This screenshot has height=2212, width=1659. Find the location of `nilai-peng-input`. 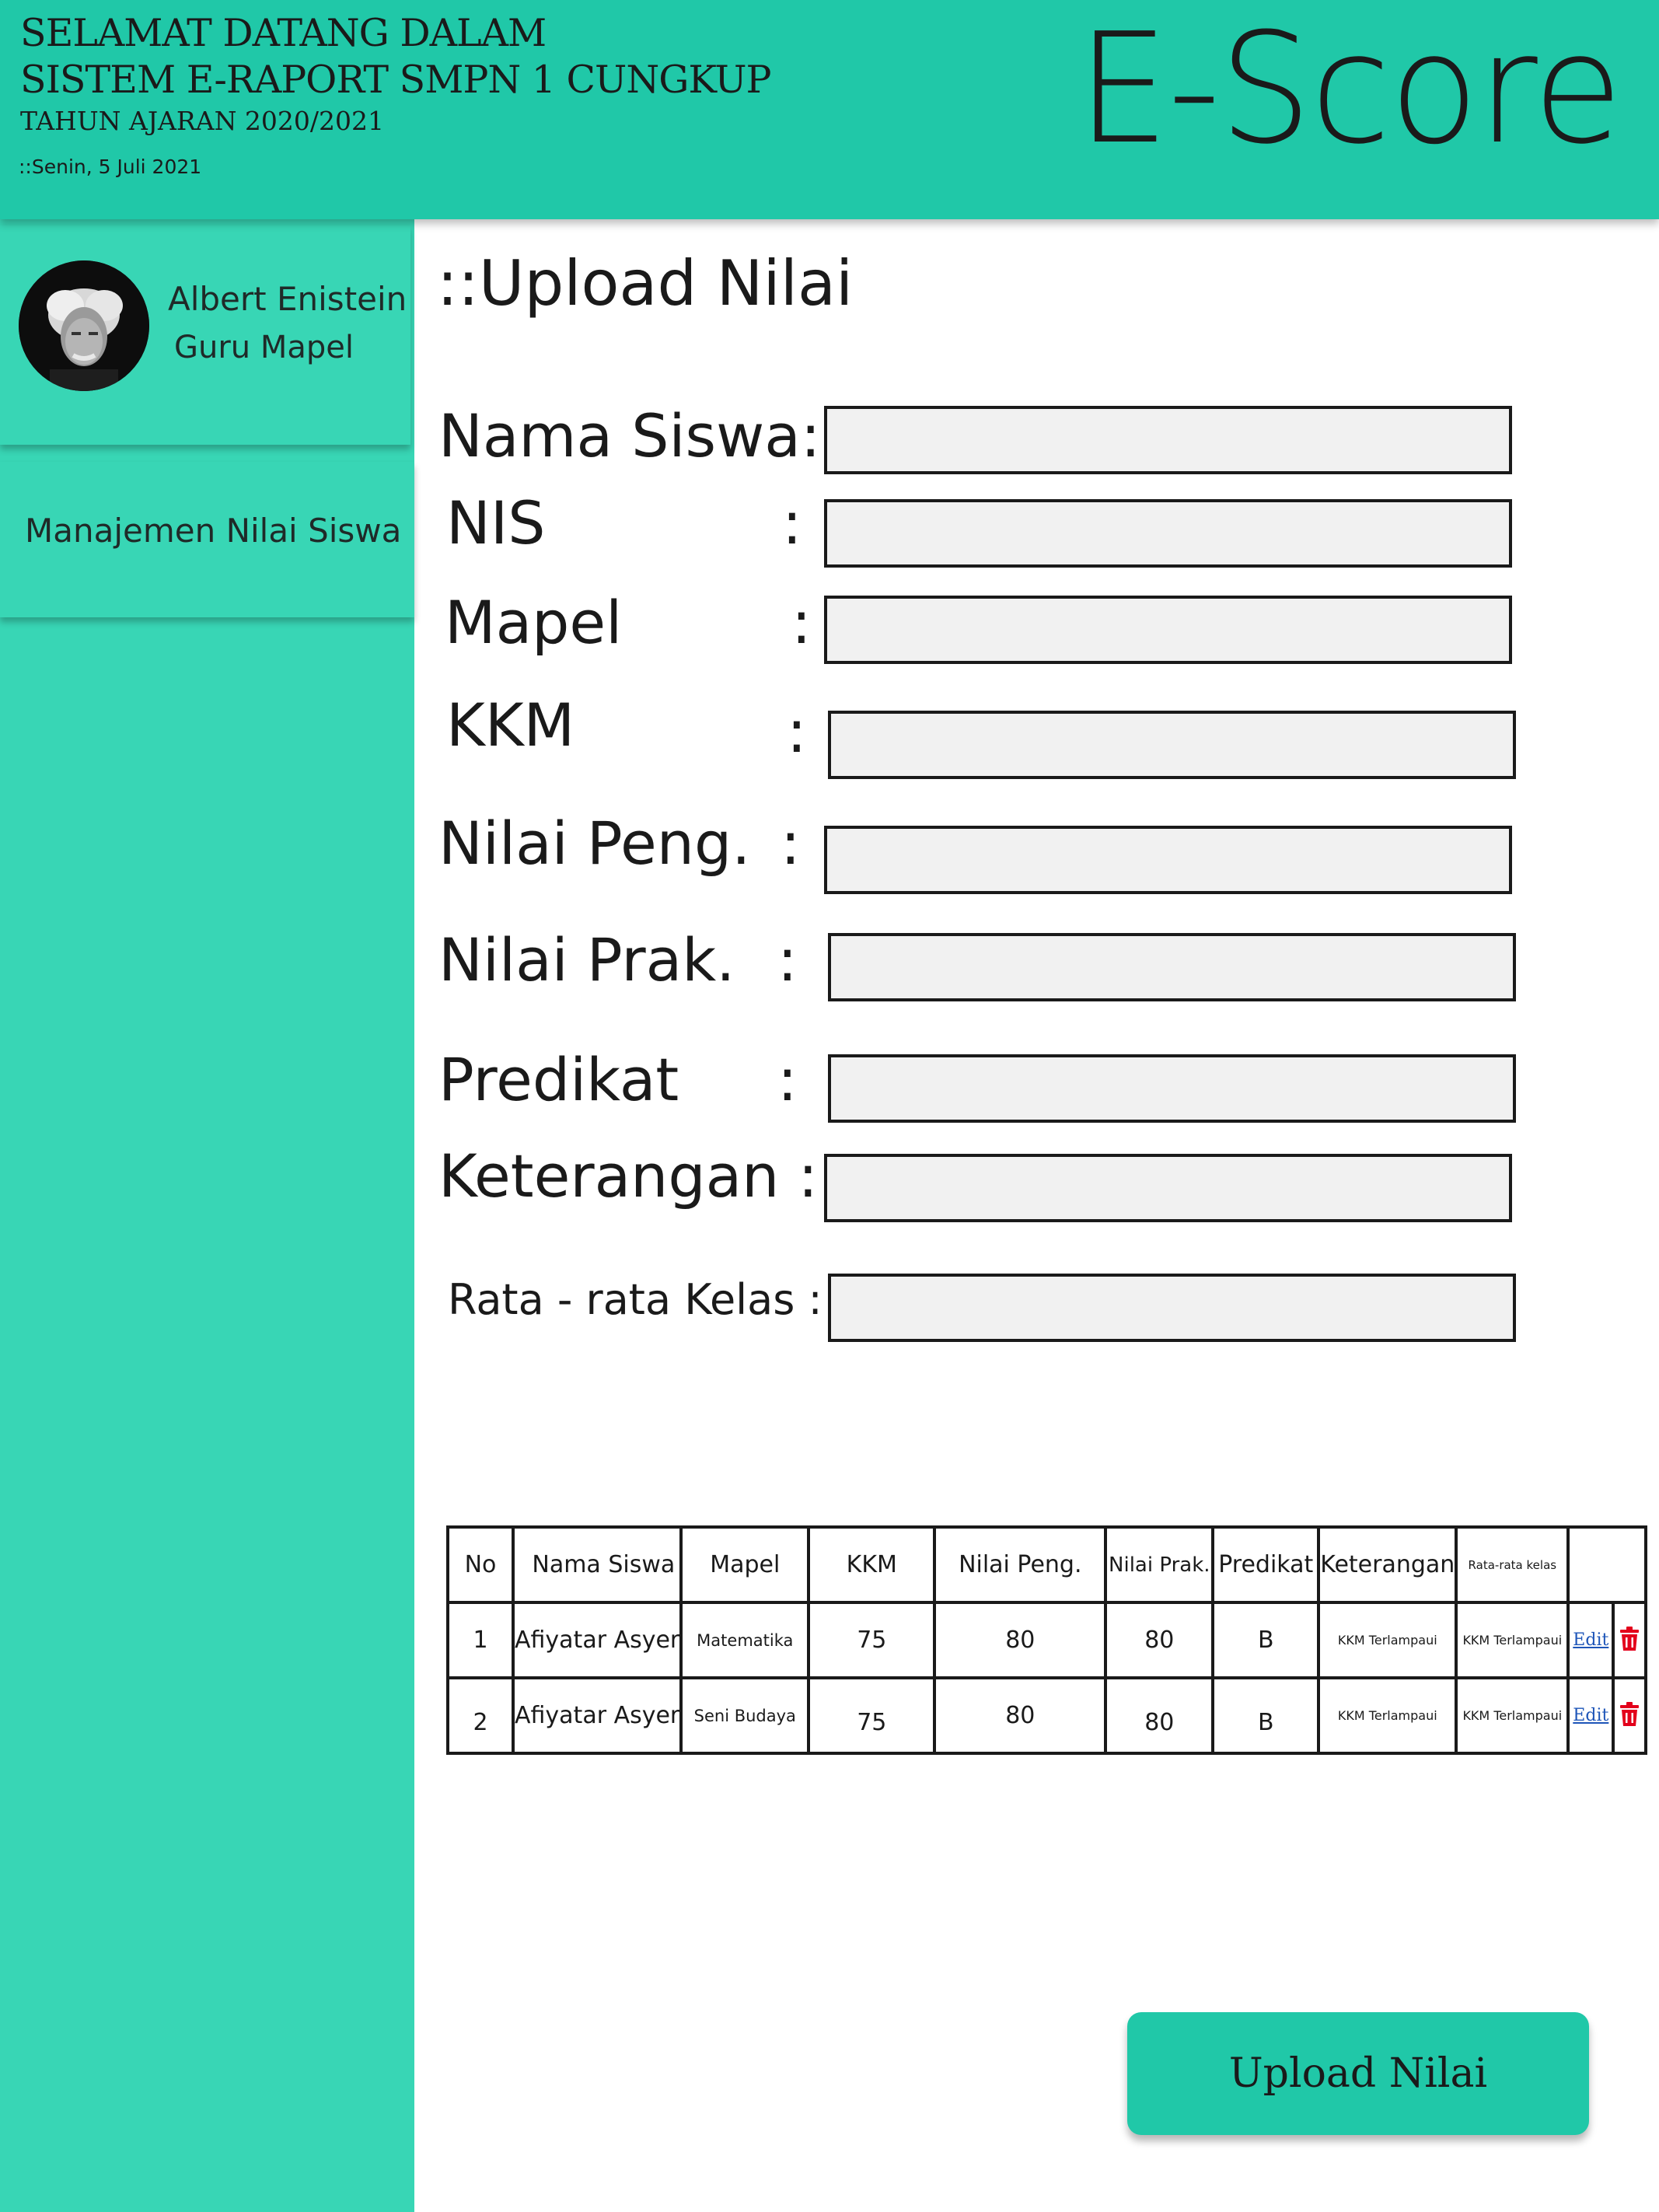

nilai-peng-input is located at coordinates (1168, 860).